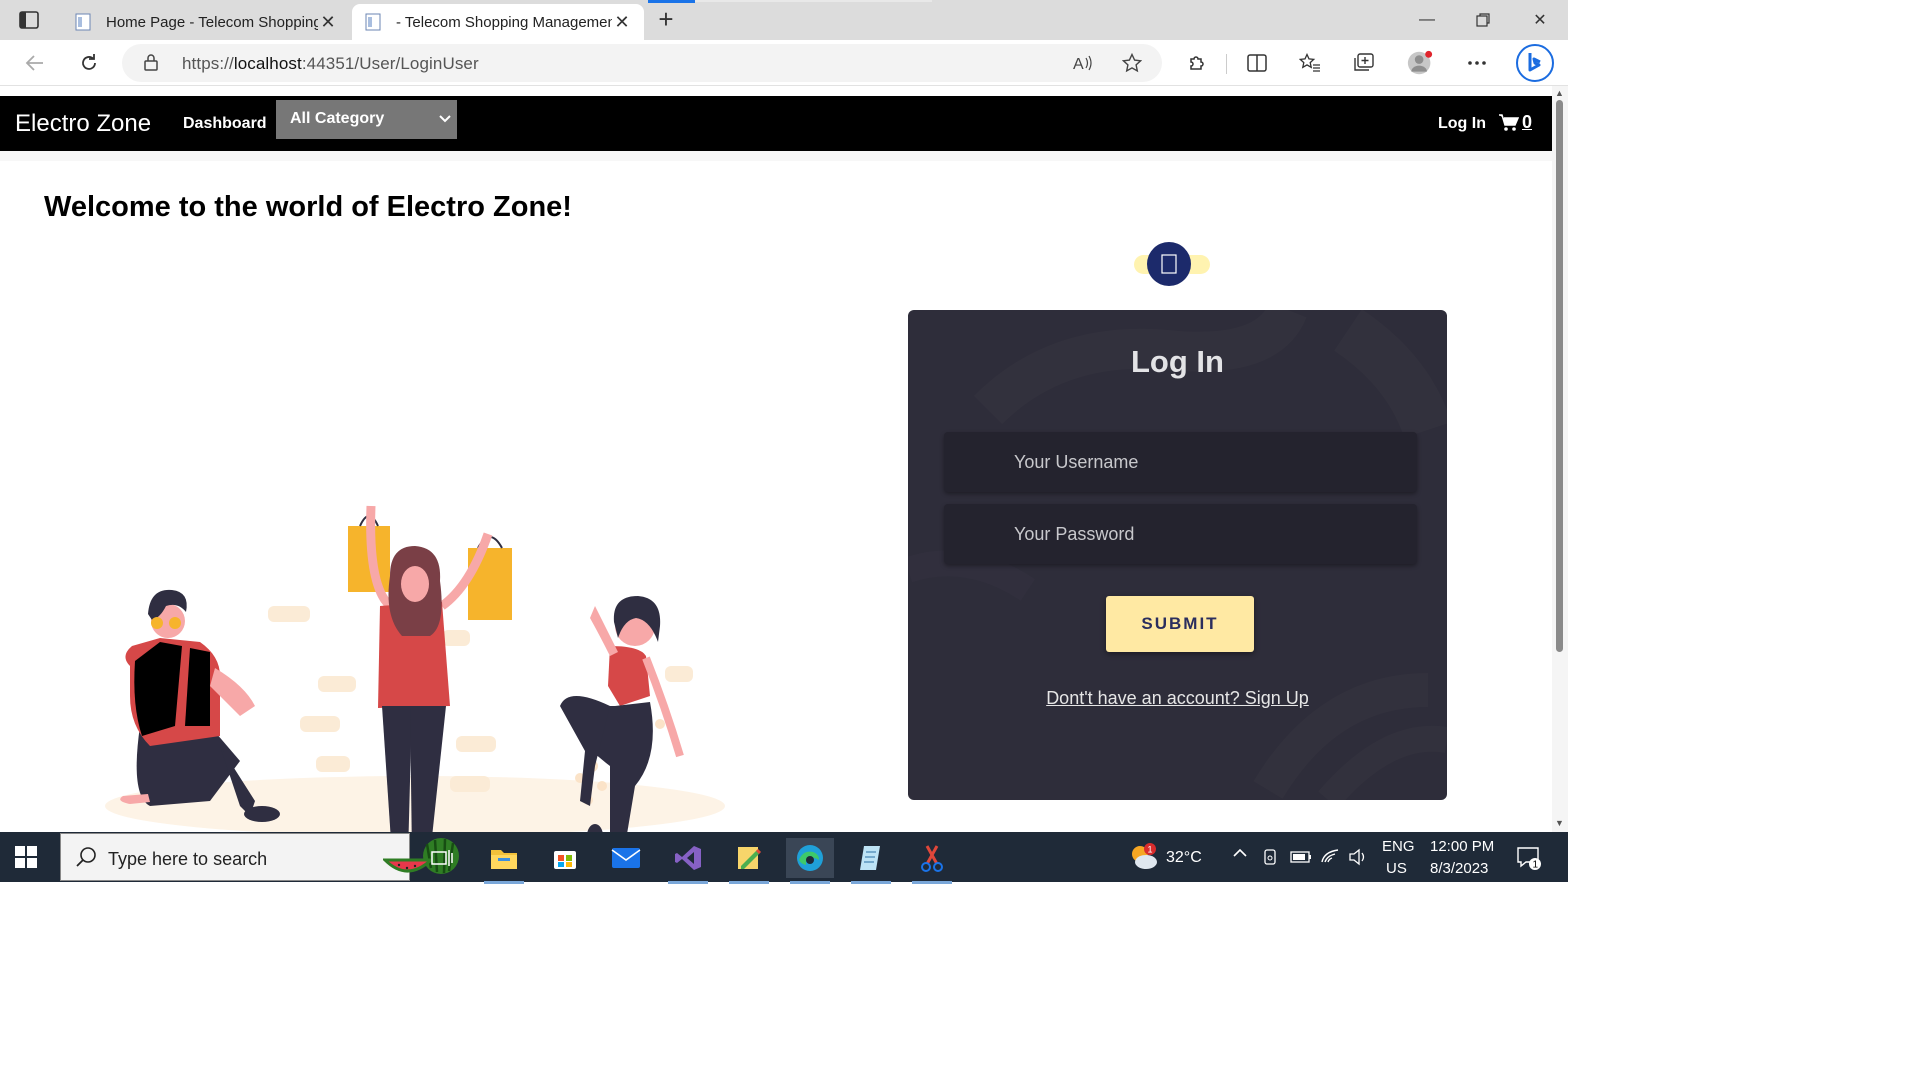 The image size is (1920, 1080). What do you see at coordinates (89, 63) in the screenshot?
I see `refresh-icon` at bounding box center [89, 63].